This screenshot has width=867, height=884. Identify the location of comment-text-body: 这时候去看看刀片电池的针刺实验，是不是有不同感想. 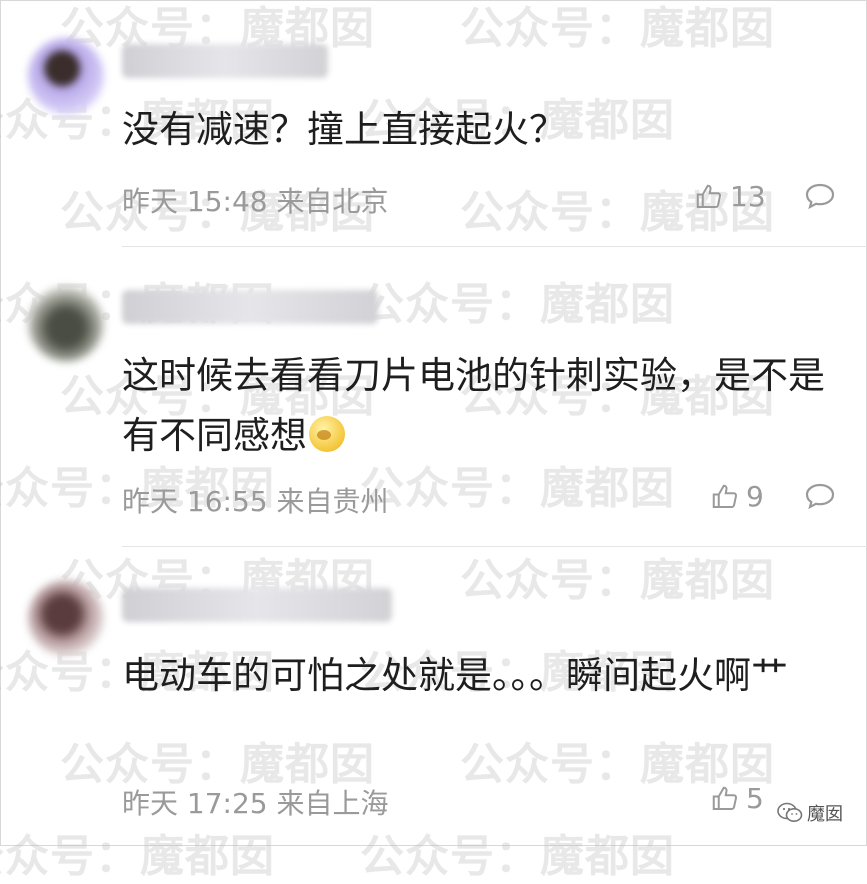
(473, 405).